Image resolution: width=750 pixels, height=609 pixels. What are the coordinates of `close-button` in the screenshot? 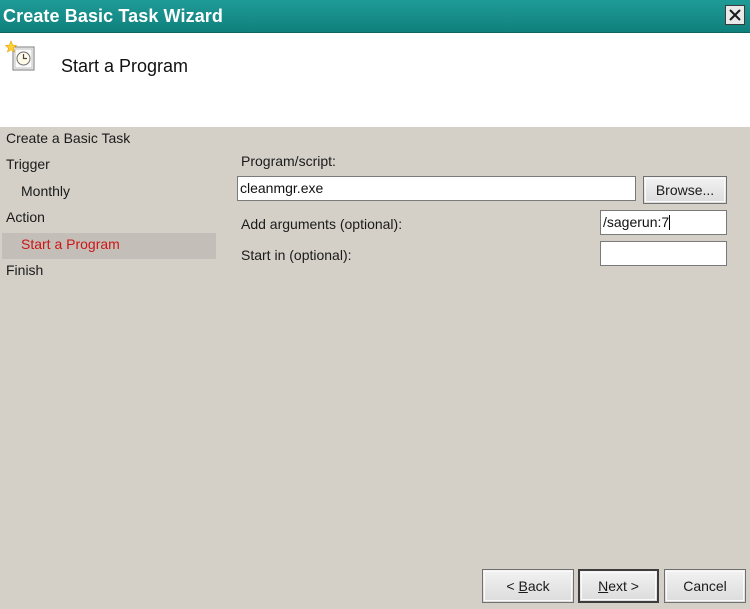 It's located at (735, 15).